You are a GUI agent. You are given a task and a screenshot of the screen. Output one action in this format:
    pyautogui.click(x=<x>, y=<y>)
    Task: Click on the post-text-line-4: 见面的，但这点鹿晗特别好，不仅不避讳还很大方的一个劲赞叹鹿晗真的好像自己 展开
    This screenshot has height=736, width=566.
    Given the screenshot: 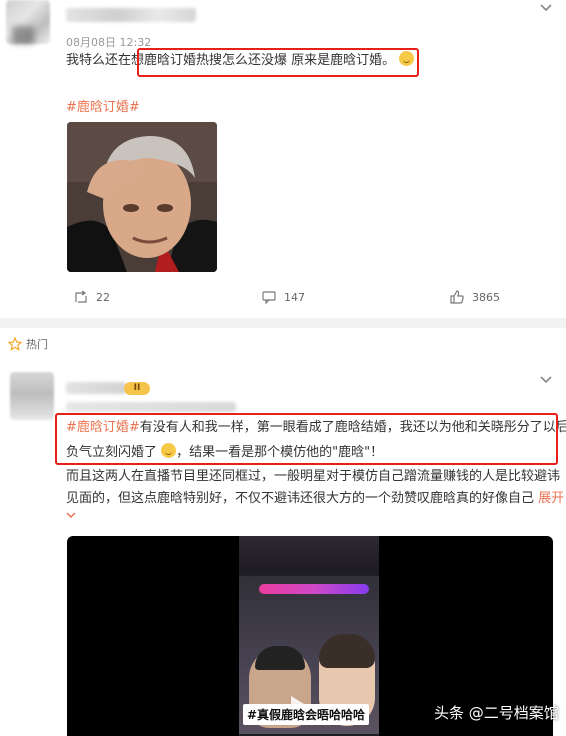 What is the action you would take?
    pyautogui.click(x=315, y=499)
    